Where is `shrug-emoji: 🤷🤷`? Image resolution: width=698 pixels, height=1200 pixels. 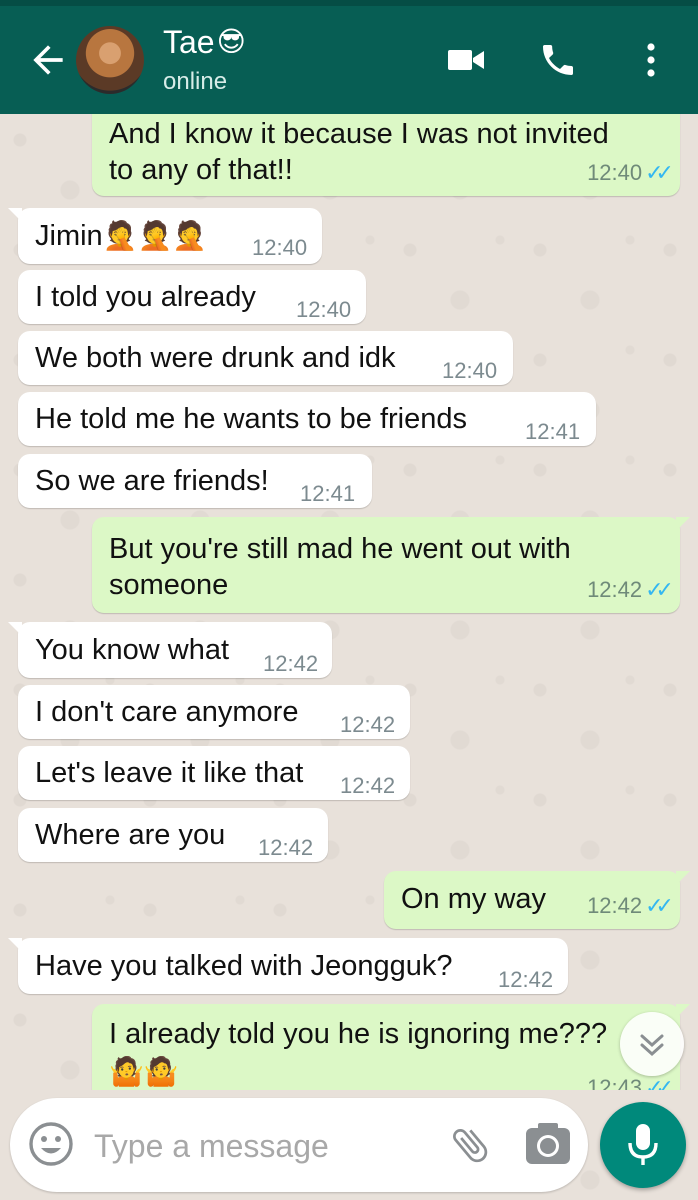 shrug-emoji: 🤷🤷 is located at coordinates (144, 1071).